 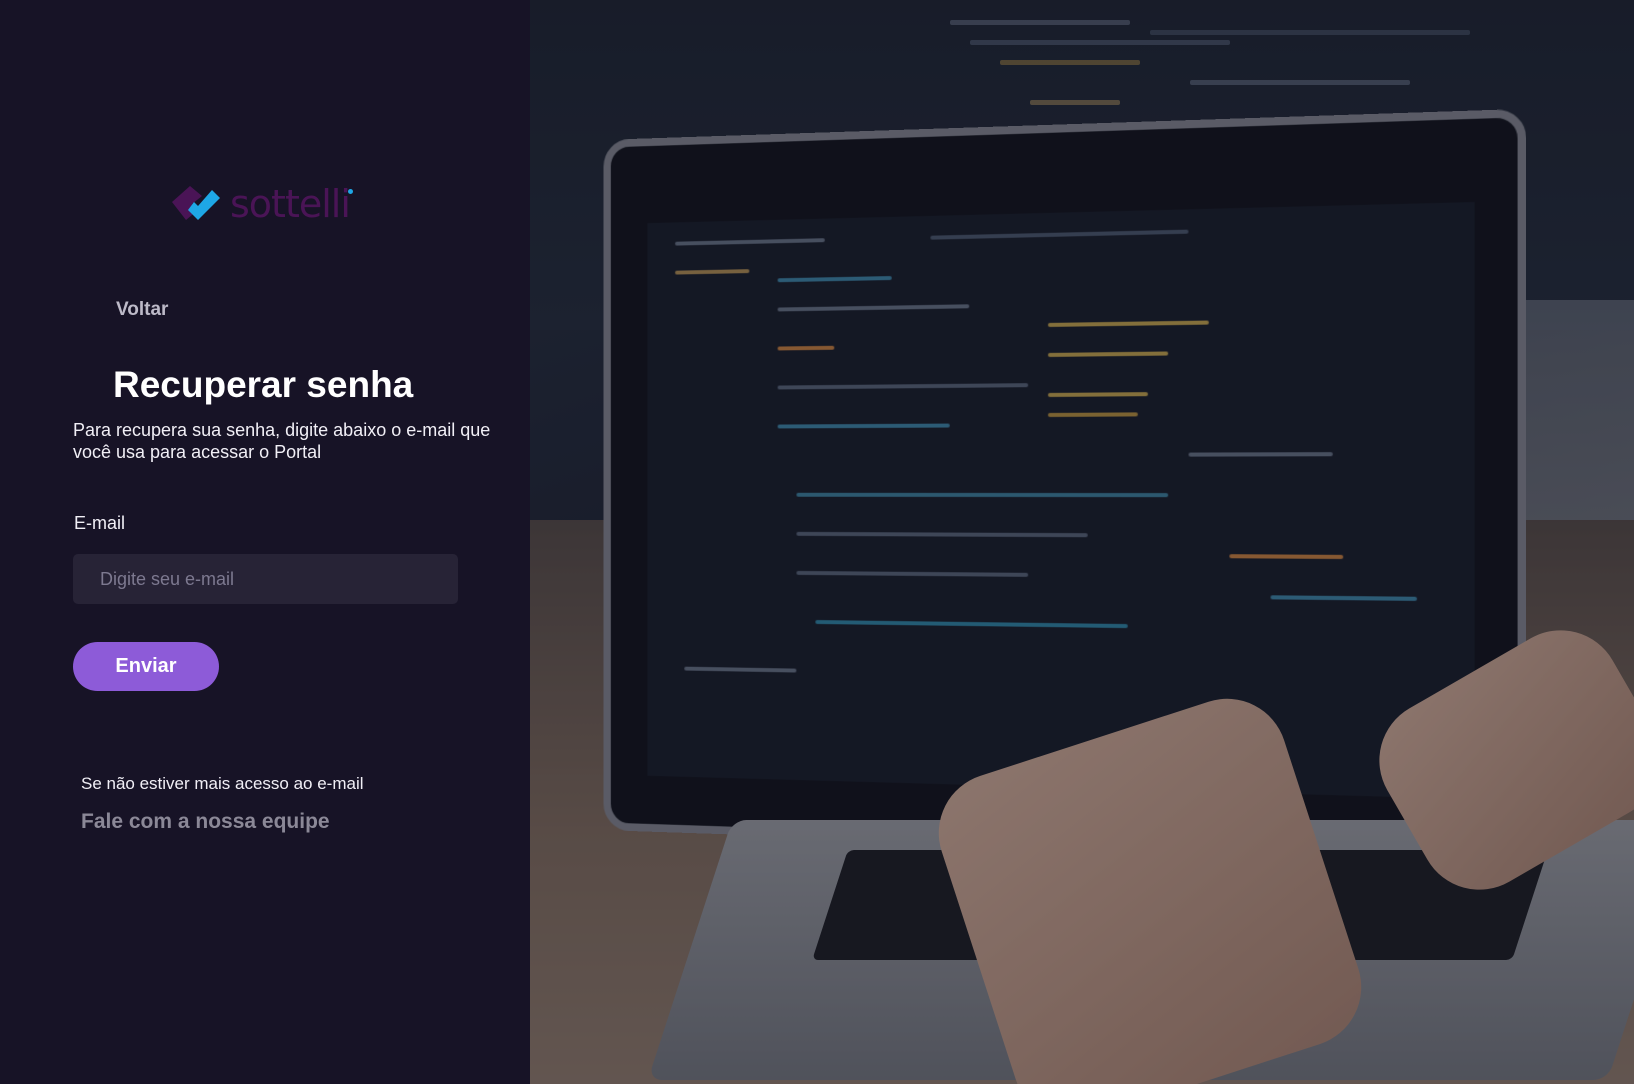 What do you see at coordinates (196, 203) in the screenshot?
I see `sottelli-mark-icon` at bounding box center [196, 203].